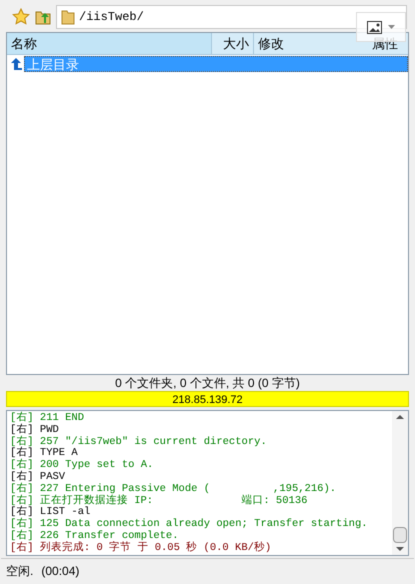 The height and width of the screenshot is (584, 415). I want to click on log-line: [右] 125 Data connection already open; Transfer starting., so click(189, 524).